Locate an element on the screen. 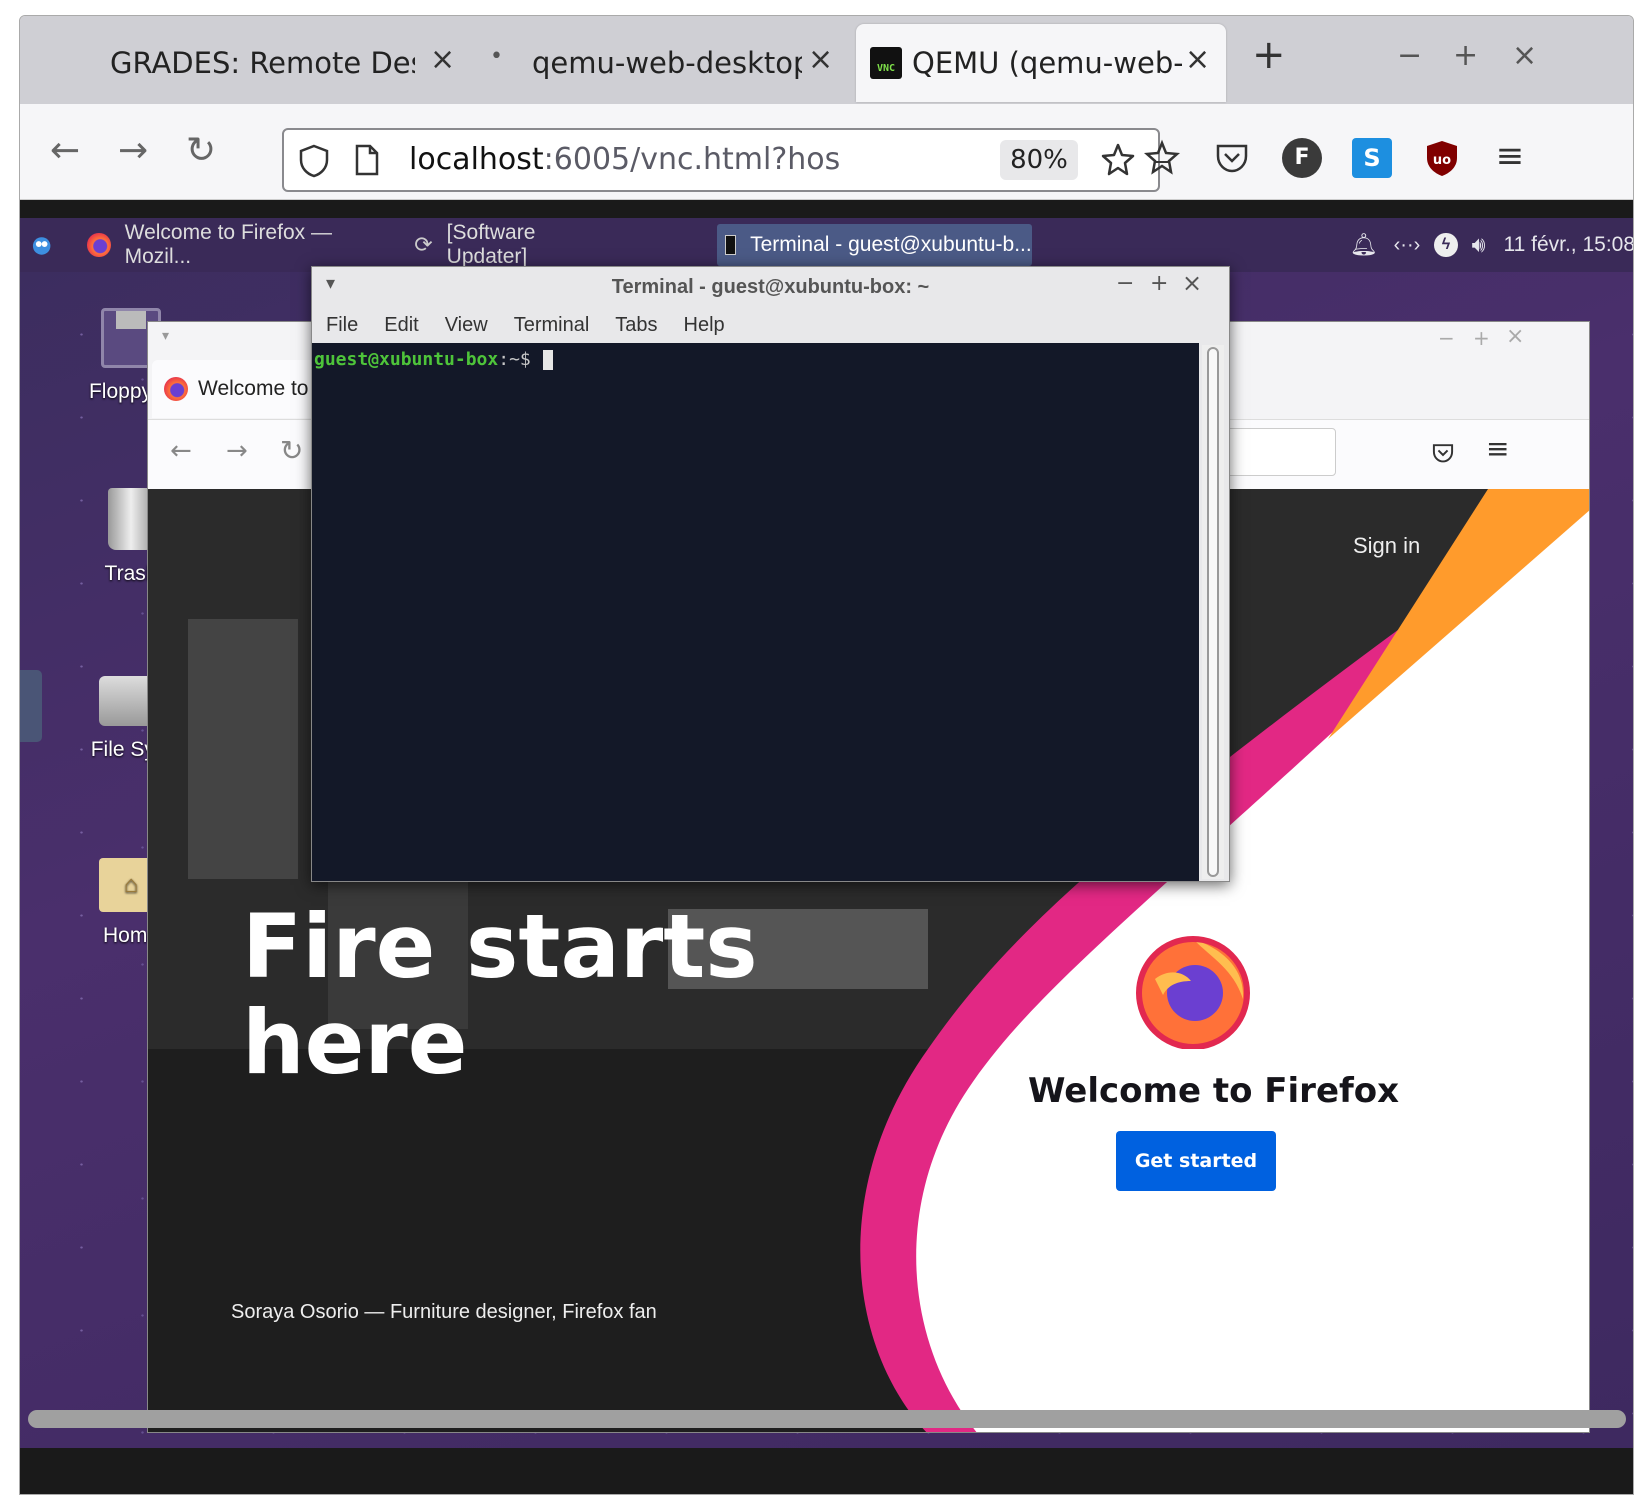 The width and height of the screenshot is (1648, 1512). firefox-task-icon is located at coordinates (99, 245).